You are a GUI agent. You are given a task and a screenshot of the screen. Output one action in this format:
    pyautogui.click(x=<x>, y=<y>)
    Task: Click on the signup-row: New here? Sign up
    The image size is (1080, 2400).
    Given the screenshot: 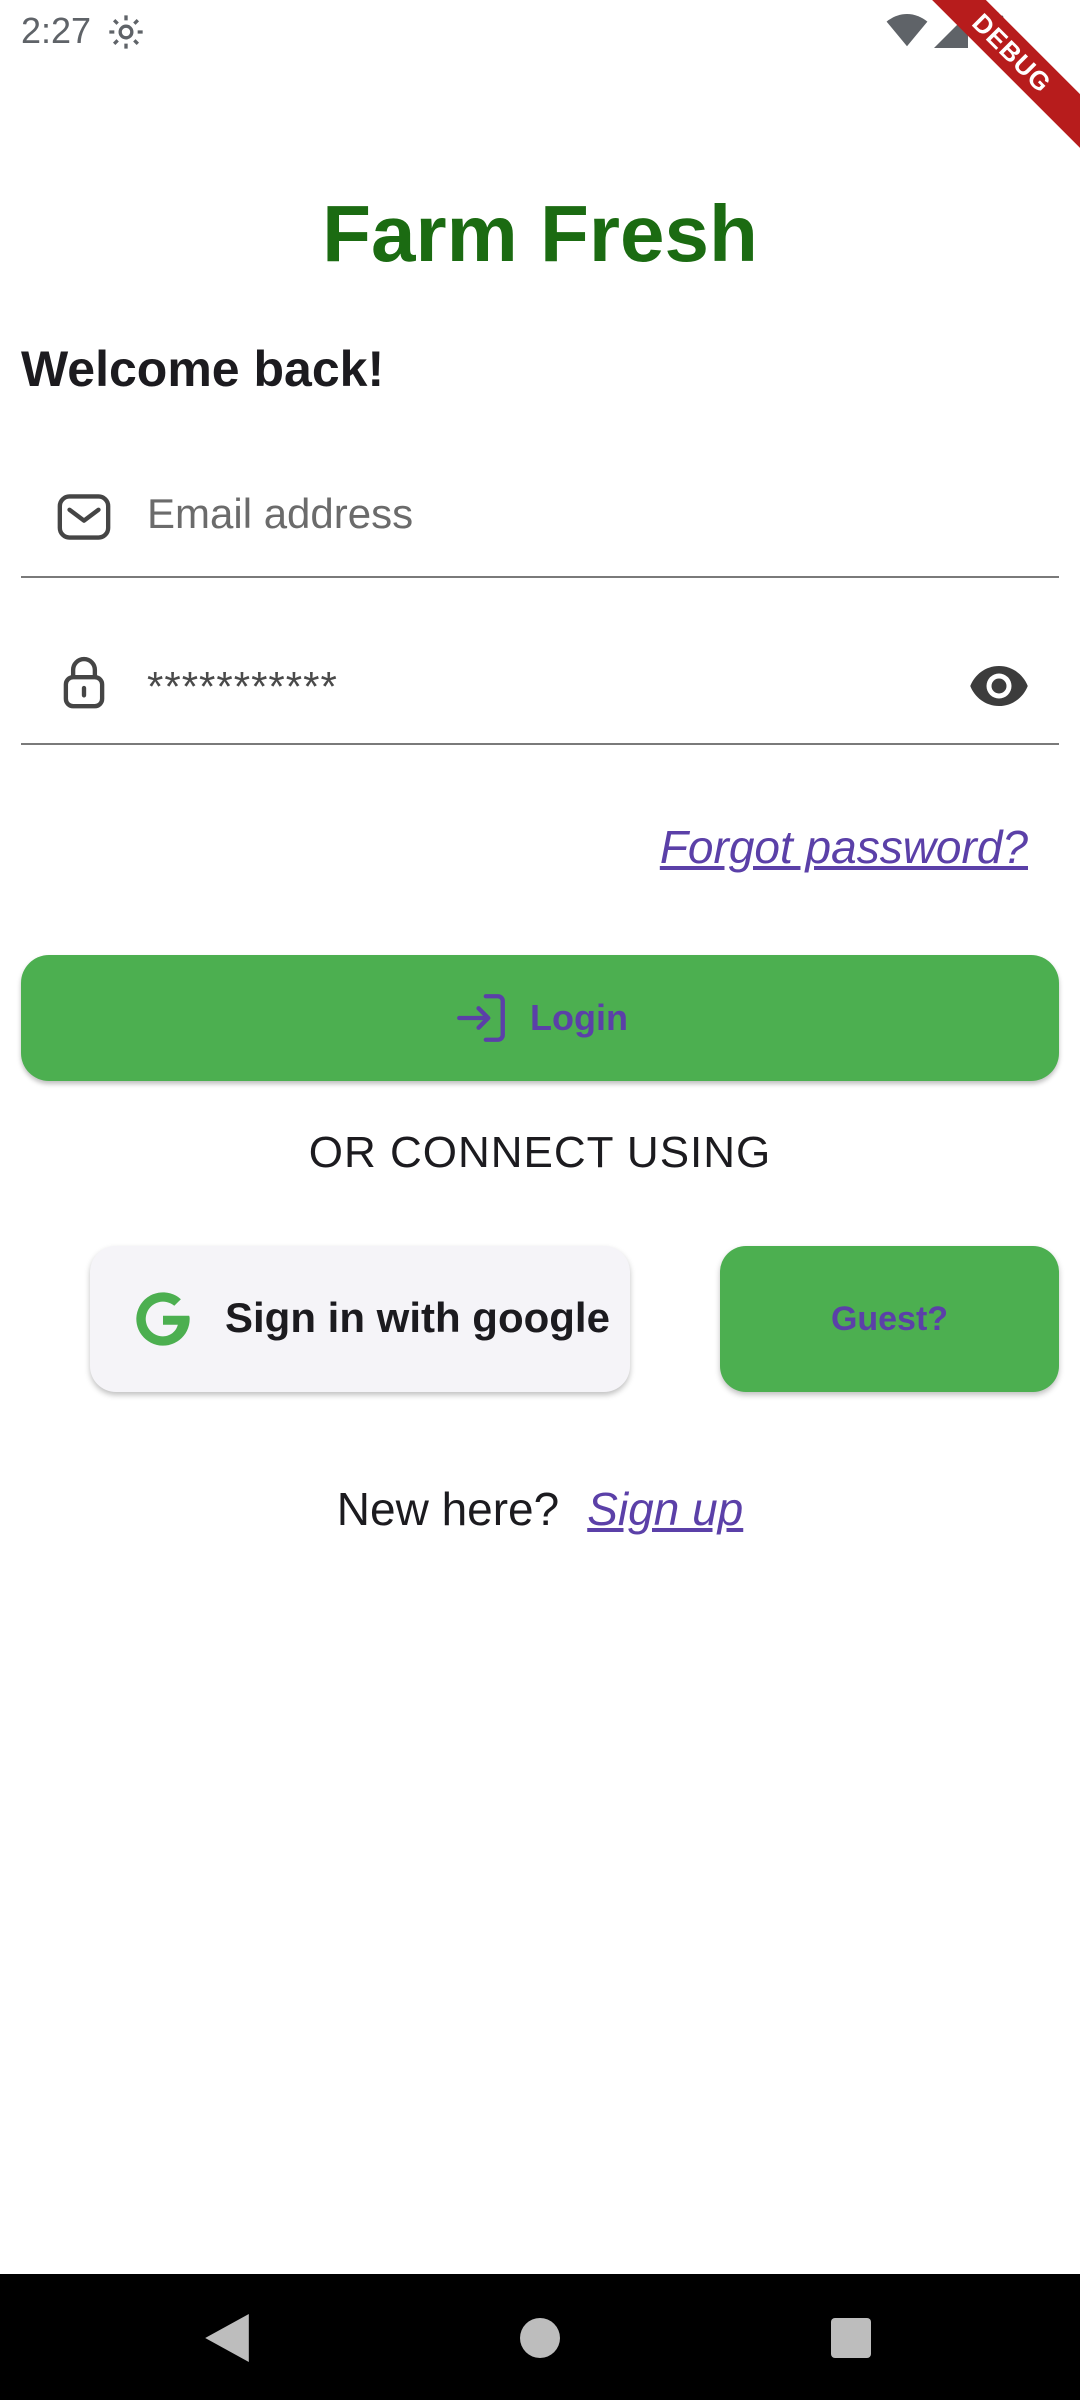 What is the action you would take?
    pyautogui.click(x=540, y=1509)
    